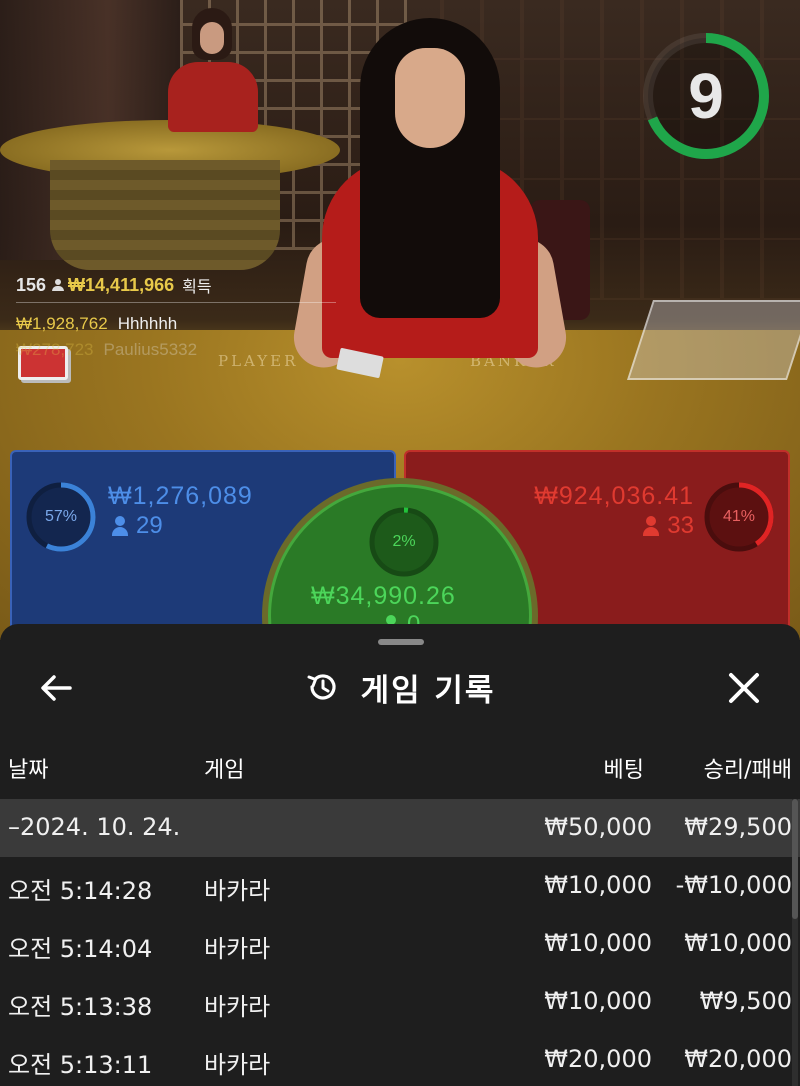 The width and height of the screenshot is (800, 1086). What do you see at coordinates (55, 349) in the screenshot?
I see `winner-amount: ₩278,723` at bounding box center [55, 349].